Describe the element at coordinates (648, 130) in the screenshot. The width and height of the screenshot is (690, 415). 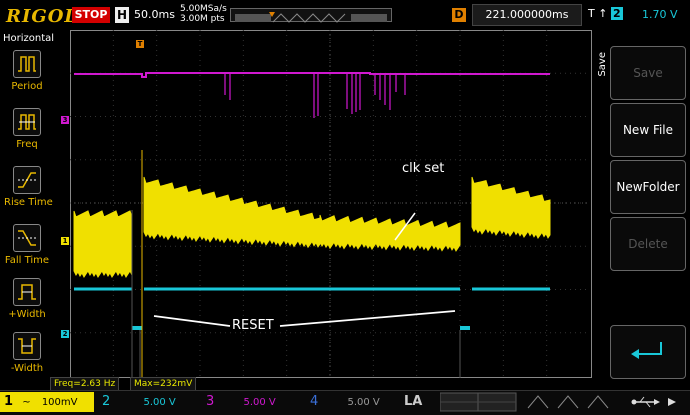
I see `new-file-button: New File` at that location.